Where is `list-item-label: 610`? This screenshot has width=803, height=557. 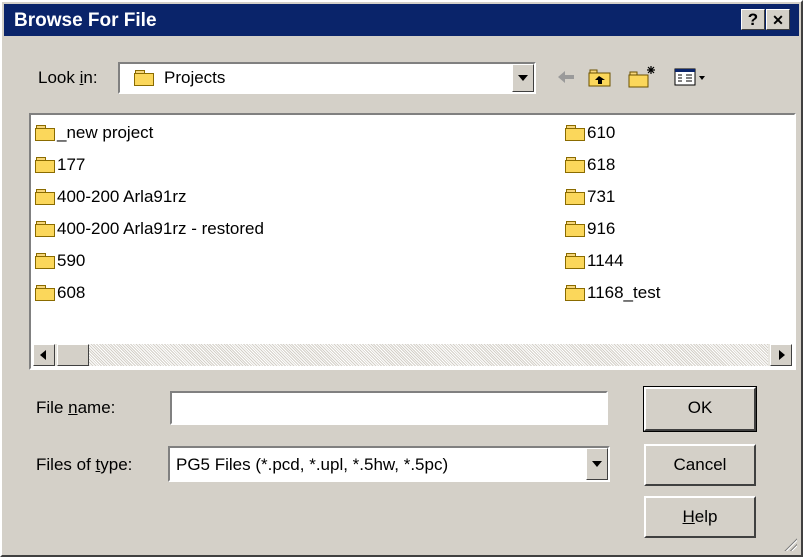
list-item-label: 610 is located at coordinates (601, 132).